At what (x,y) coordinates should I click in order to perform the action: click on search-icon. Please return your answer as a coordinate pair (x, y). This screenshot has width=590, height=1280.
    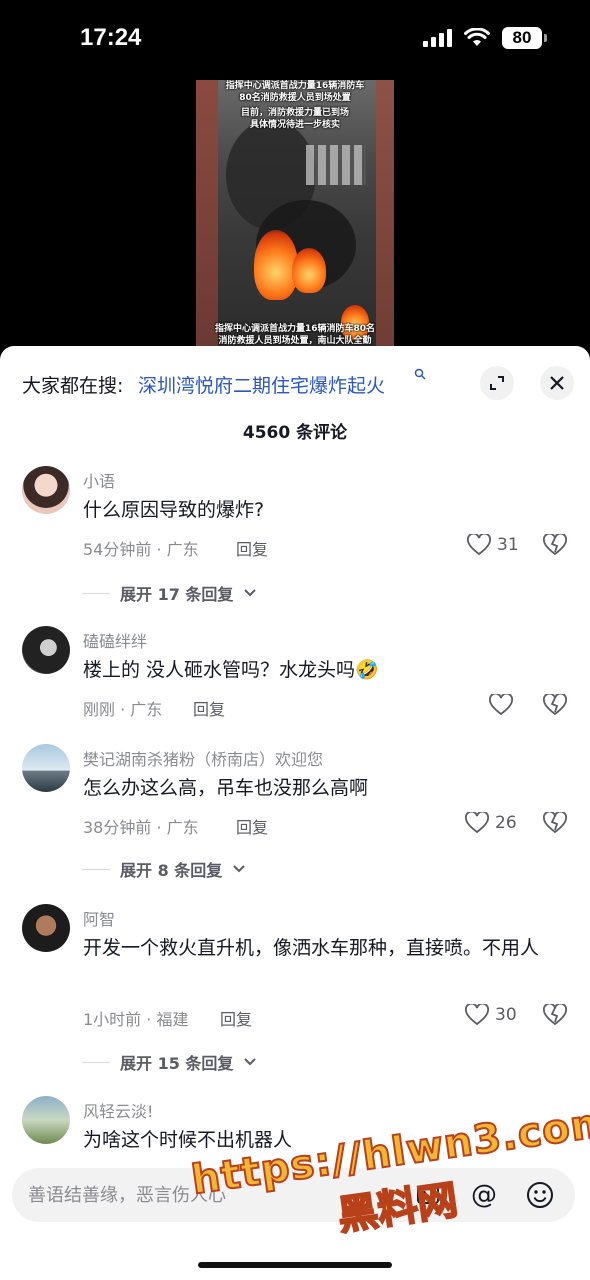
    Looking at the image, I should click on (420, 375).